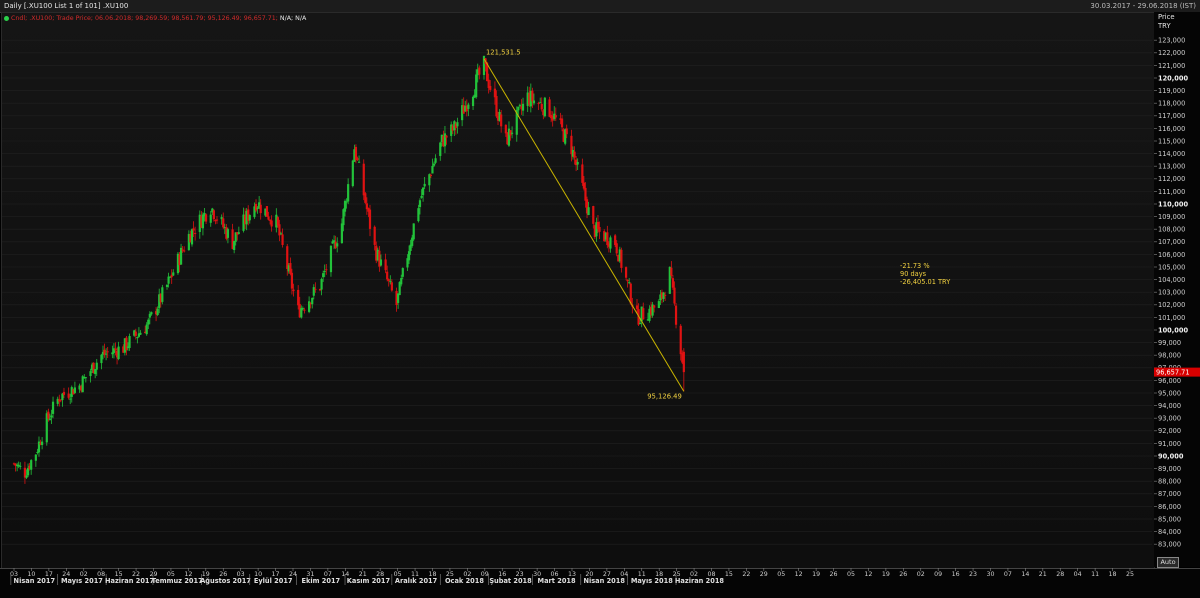  What do you see at coordinates (416, 581) in the screenshot?
I see `month-label: Aralık 2017` at bounding box center [416, 581].